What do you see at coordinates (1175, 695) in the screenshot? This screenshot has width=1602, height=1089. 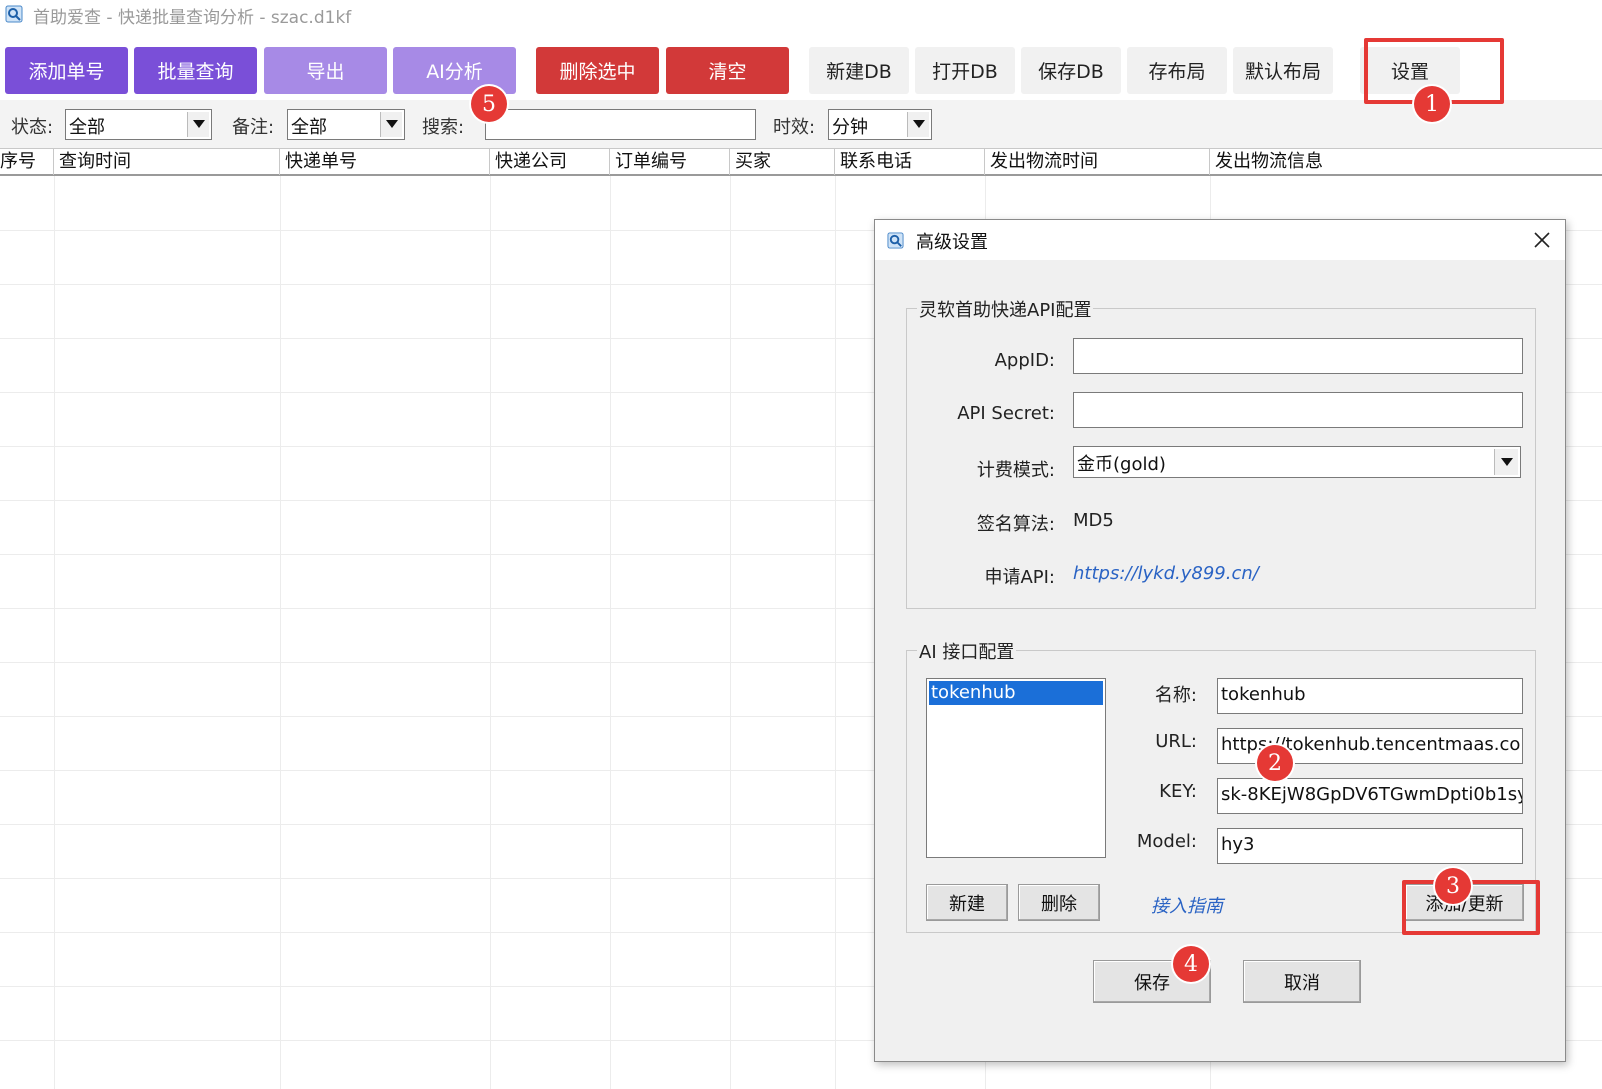 I see `ai-name-label: 名称:` at bounding box center [1175, 695].